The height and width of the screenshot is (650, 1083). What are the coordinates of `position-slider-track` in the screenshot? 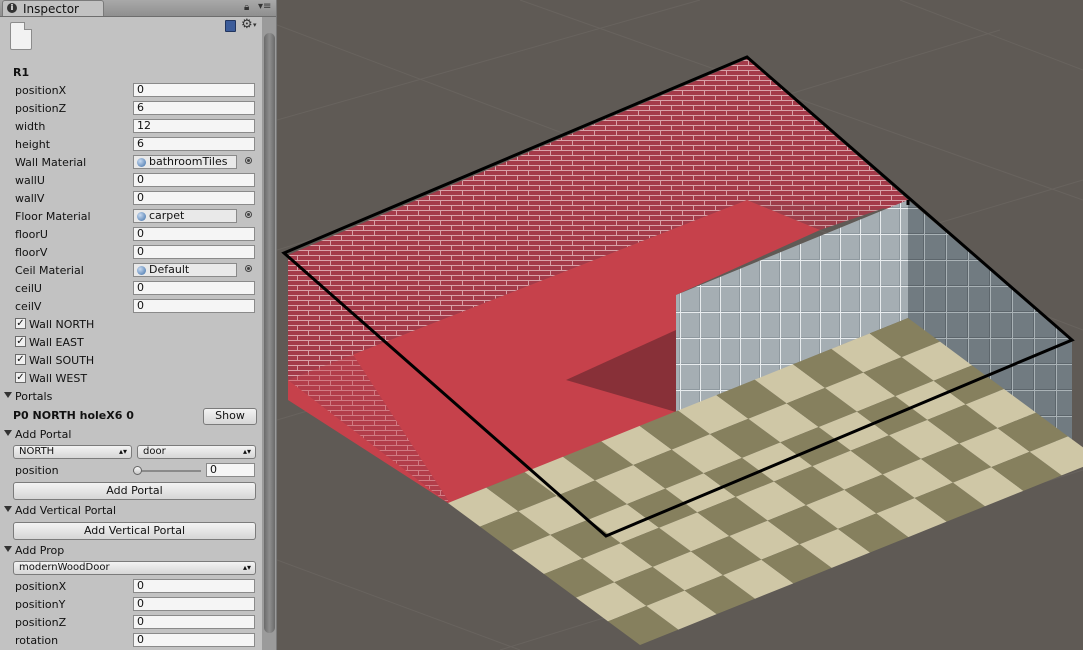 It's located at (167, 471).